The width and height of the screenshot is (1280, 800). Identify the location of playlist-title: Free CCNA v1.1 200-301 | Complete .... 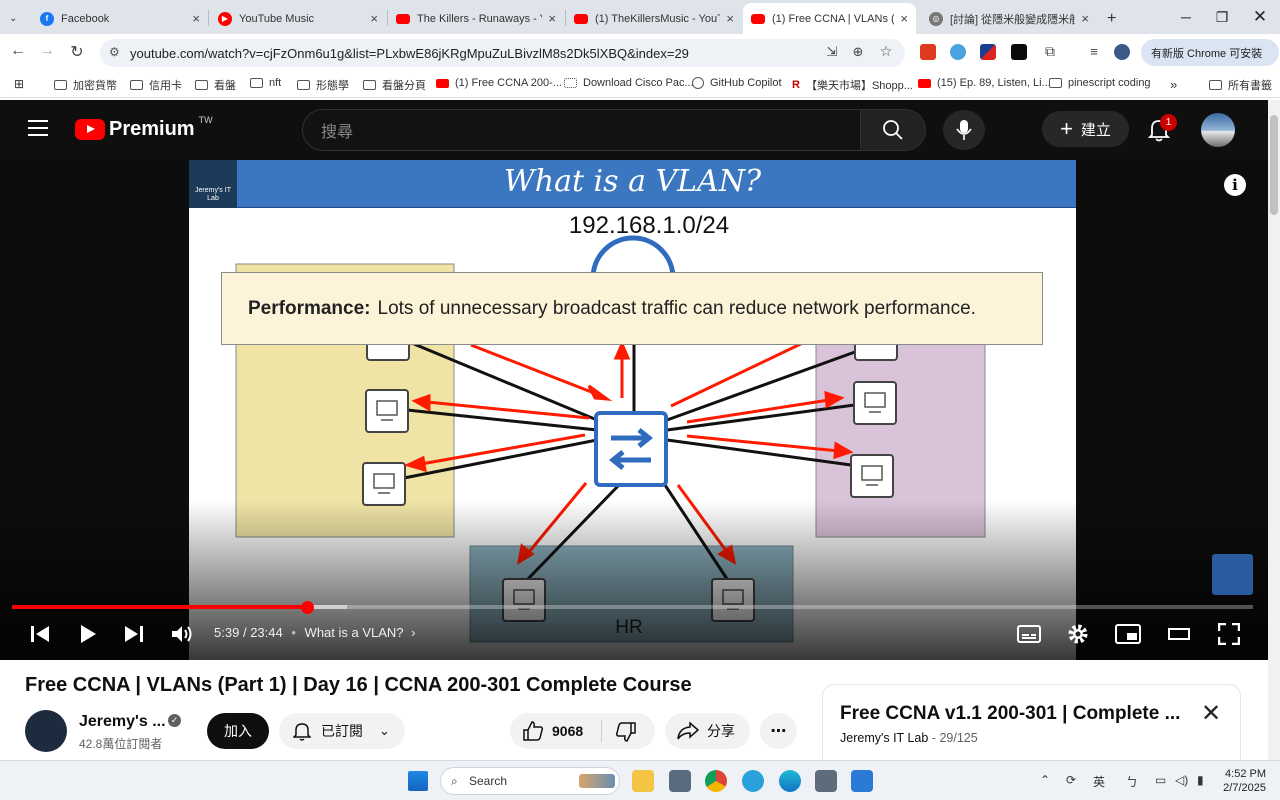
(1010, 714).